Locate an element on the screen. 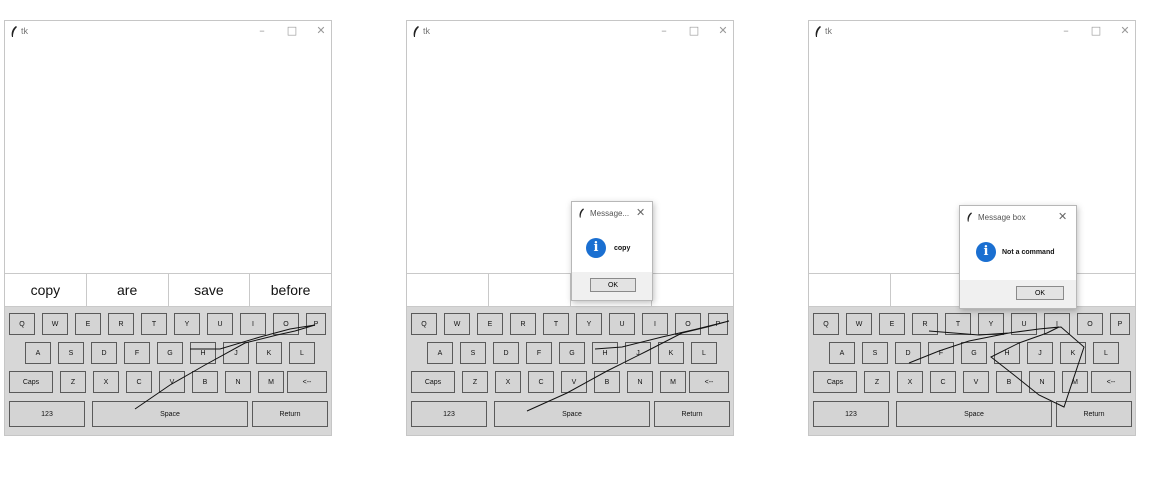 Image resolution: width=1176 pixels, height=488 pixels. suggestion-button: before is located at coordinates (290, 290).